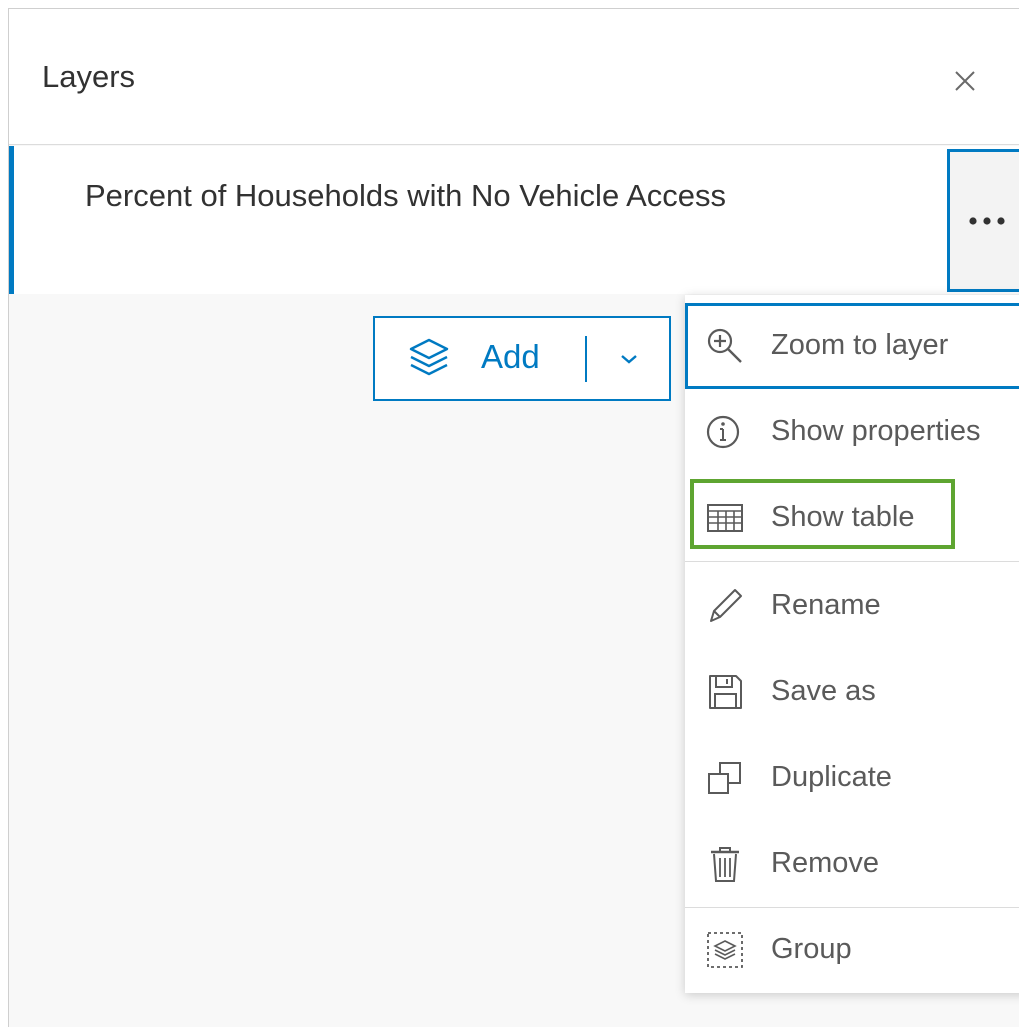 This screenshot has height=1027, width=1019. Describe the element at coordinates (876, 431) in the screenshot. I see `menu-item-label: Show properties` at that location.